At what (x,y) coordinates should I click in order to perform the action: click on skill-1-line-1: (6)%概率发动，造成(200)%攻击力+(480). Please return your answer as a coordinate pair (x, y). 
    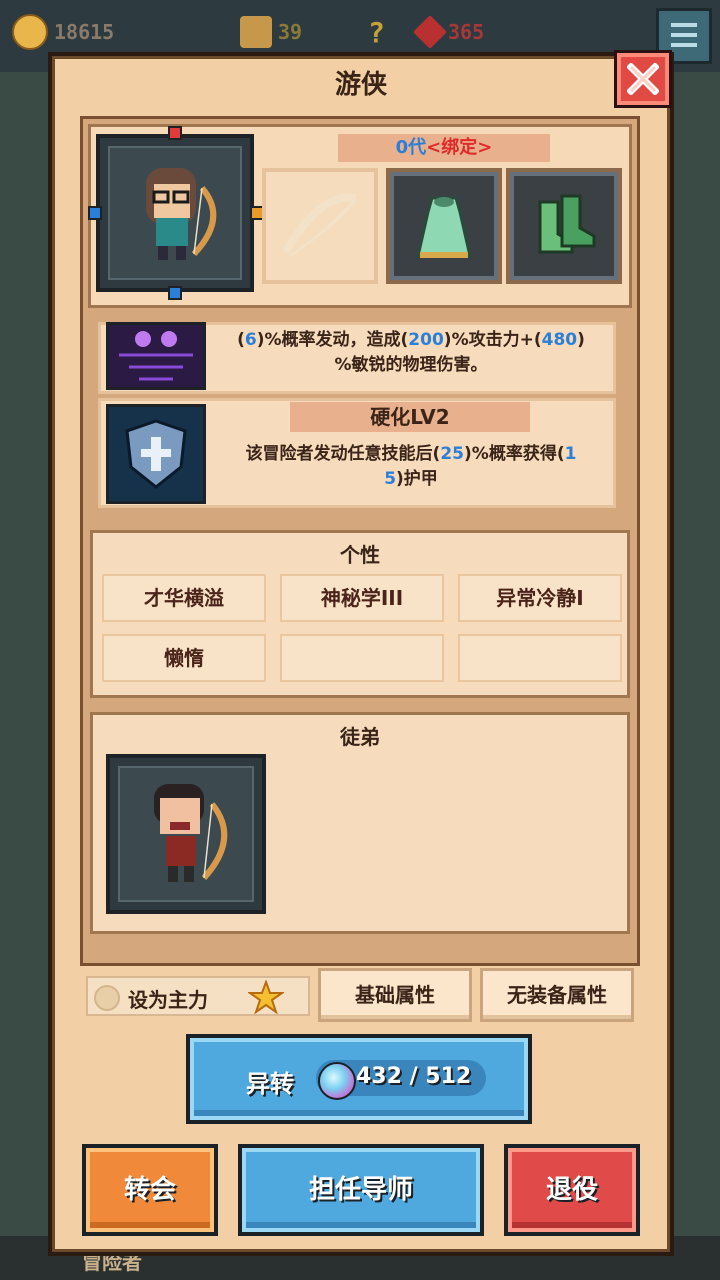
    Looking at the image, I should click on (411, 340).